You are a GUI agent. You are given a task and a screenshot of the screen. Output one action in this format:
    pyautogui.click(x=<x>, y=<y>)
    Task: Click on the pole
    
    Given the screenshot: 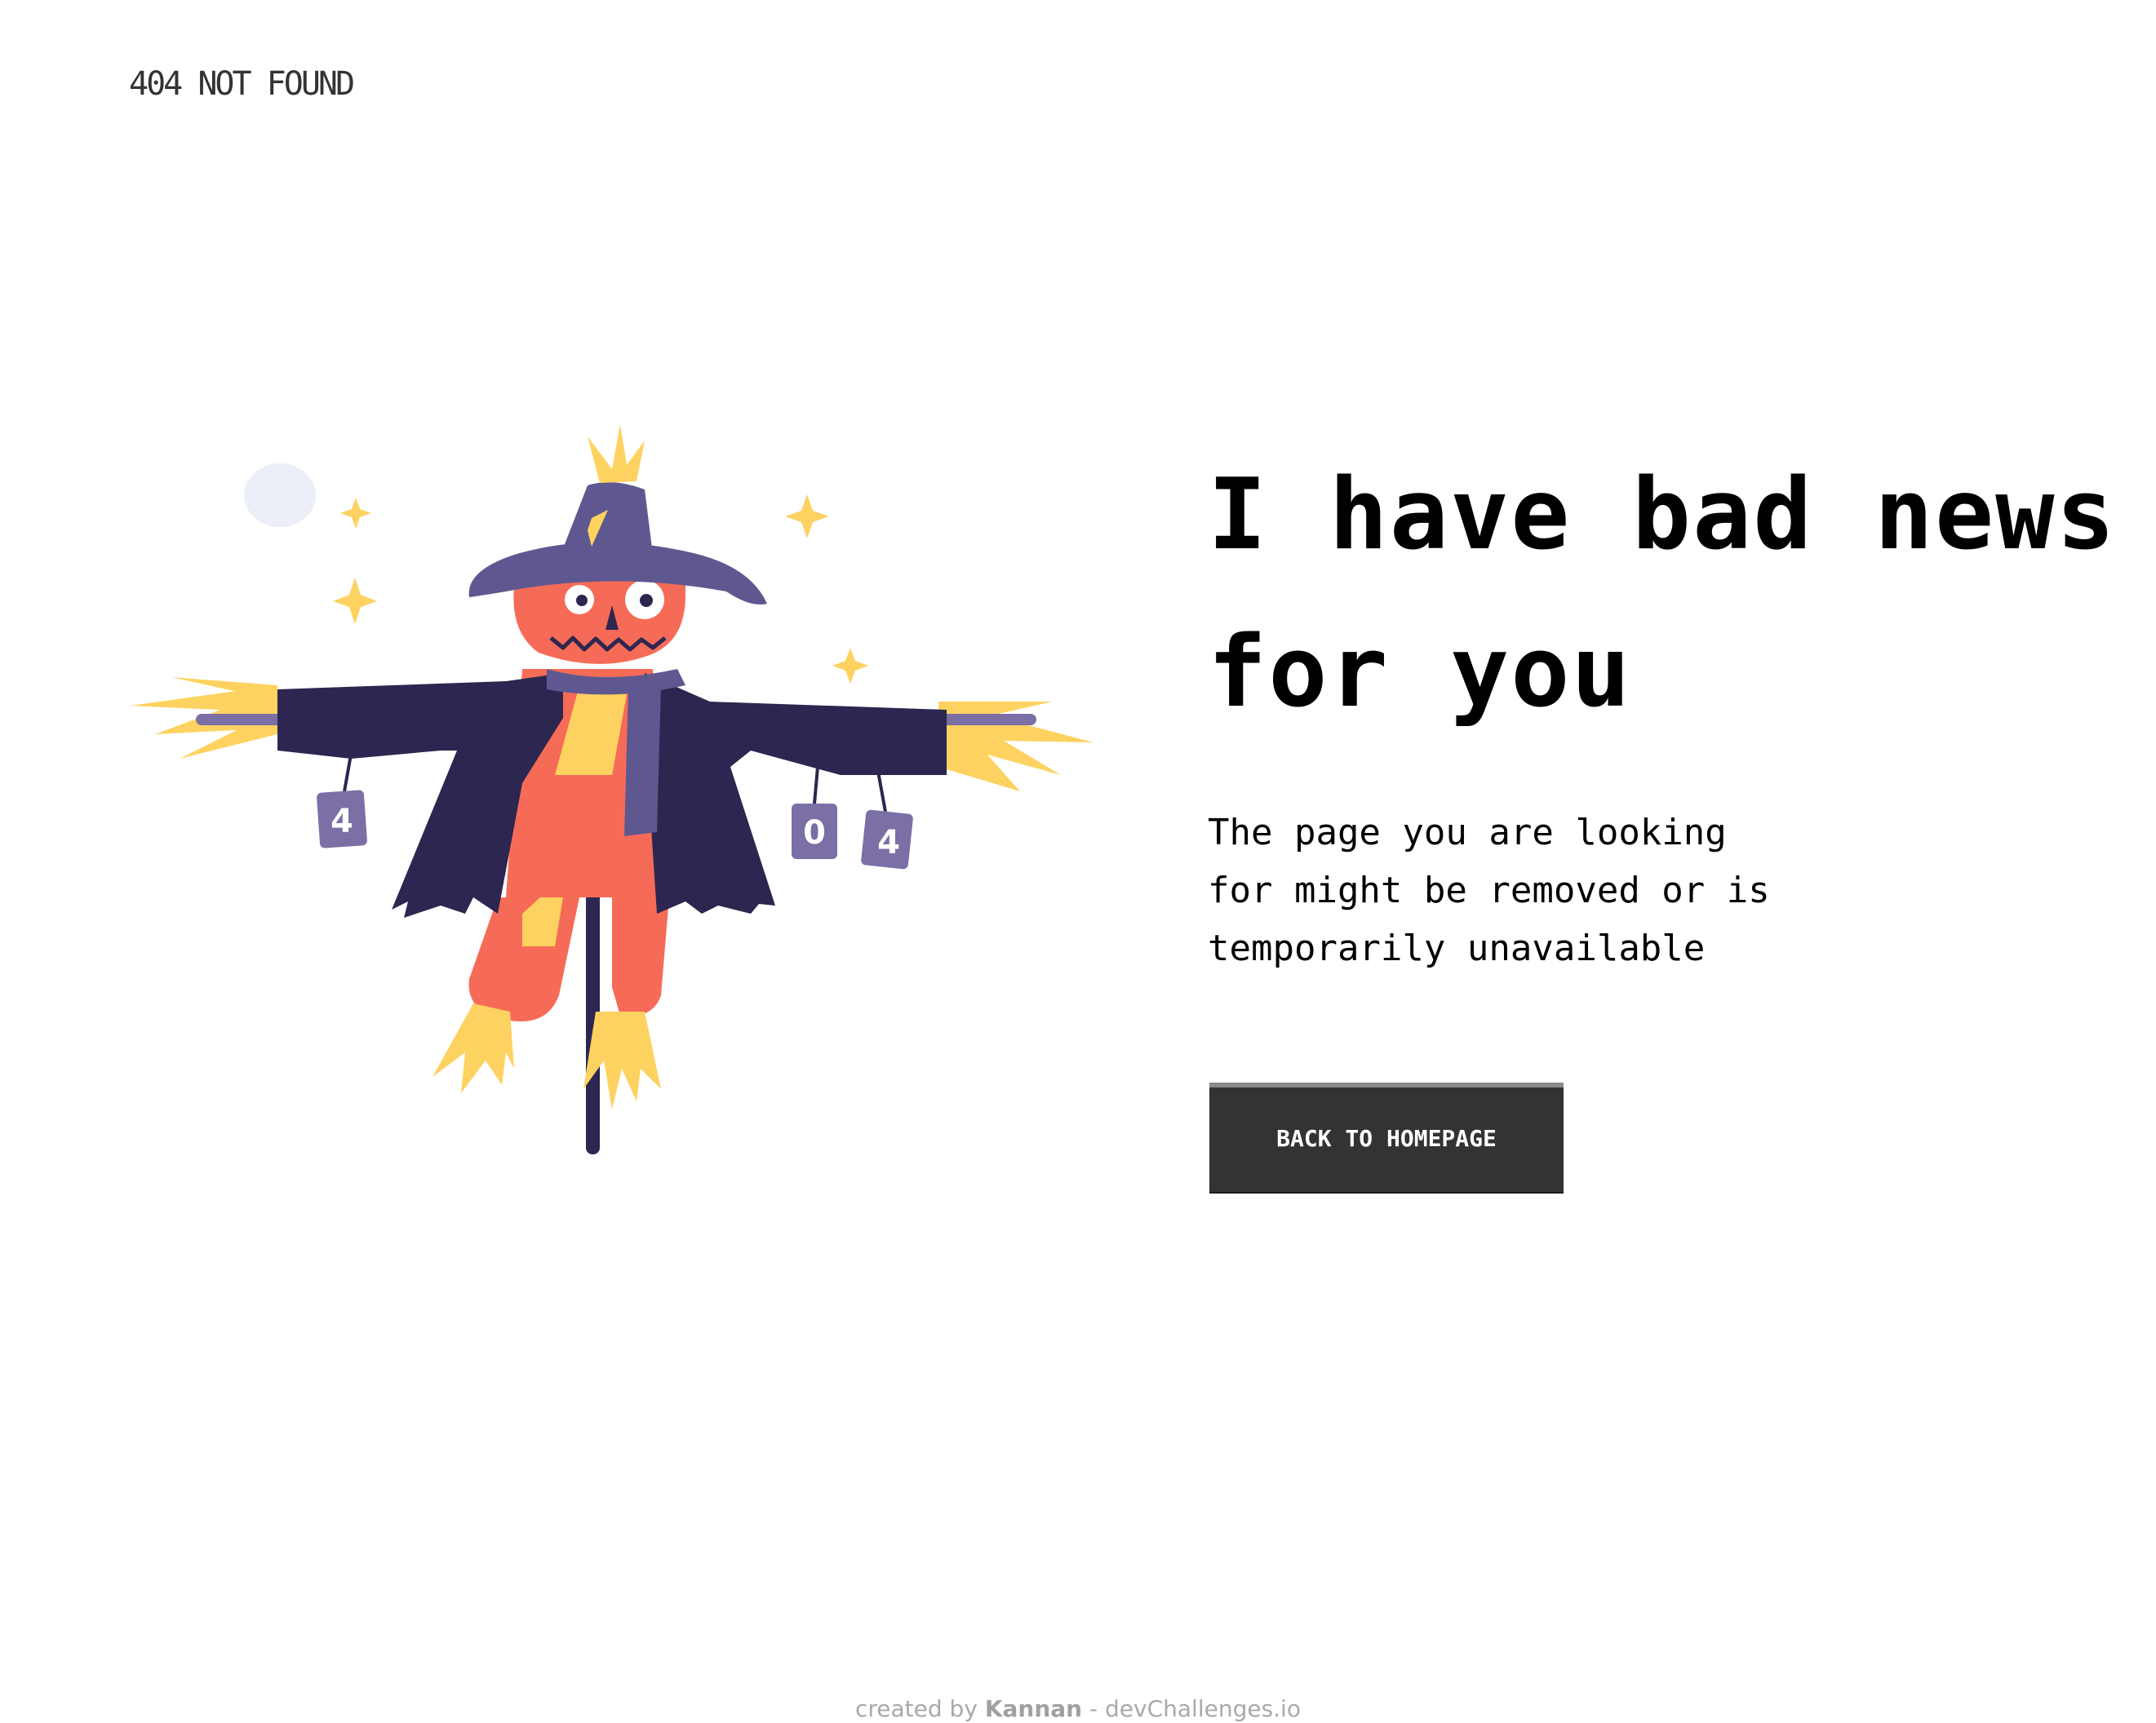 What is the action you would take?
    pyautogui.click(x=593, y=1003)
    